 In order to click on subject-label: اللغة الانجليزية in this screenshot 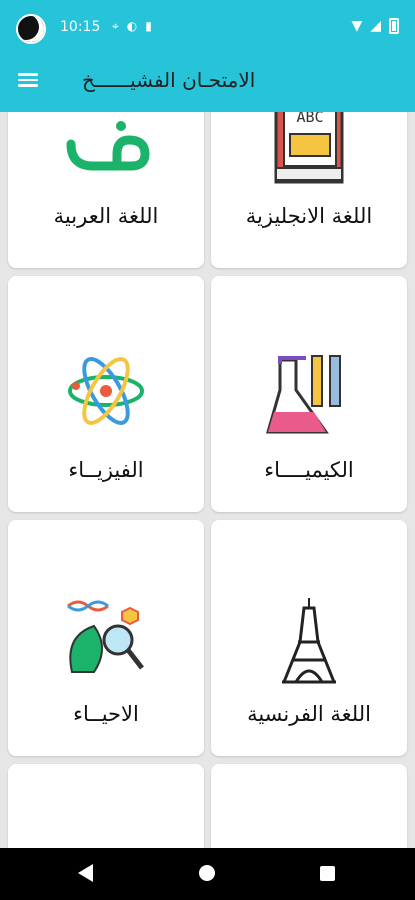, I will do `click(309, 216)`.